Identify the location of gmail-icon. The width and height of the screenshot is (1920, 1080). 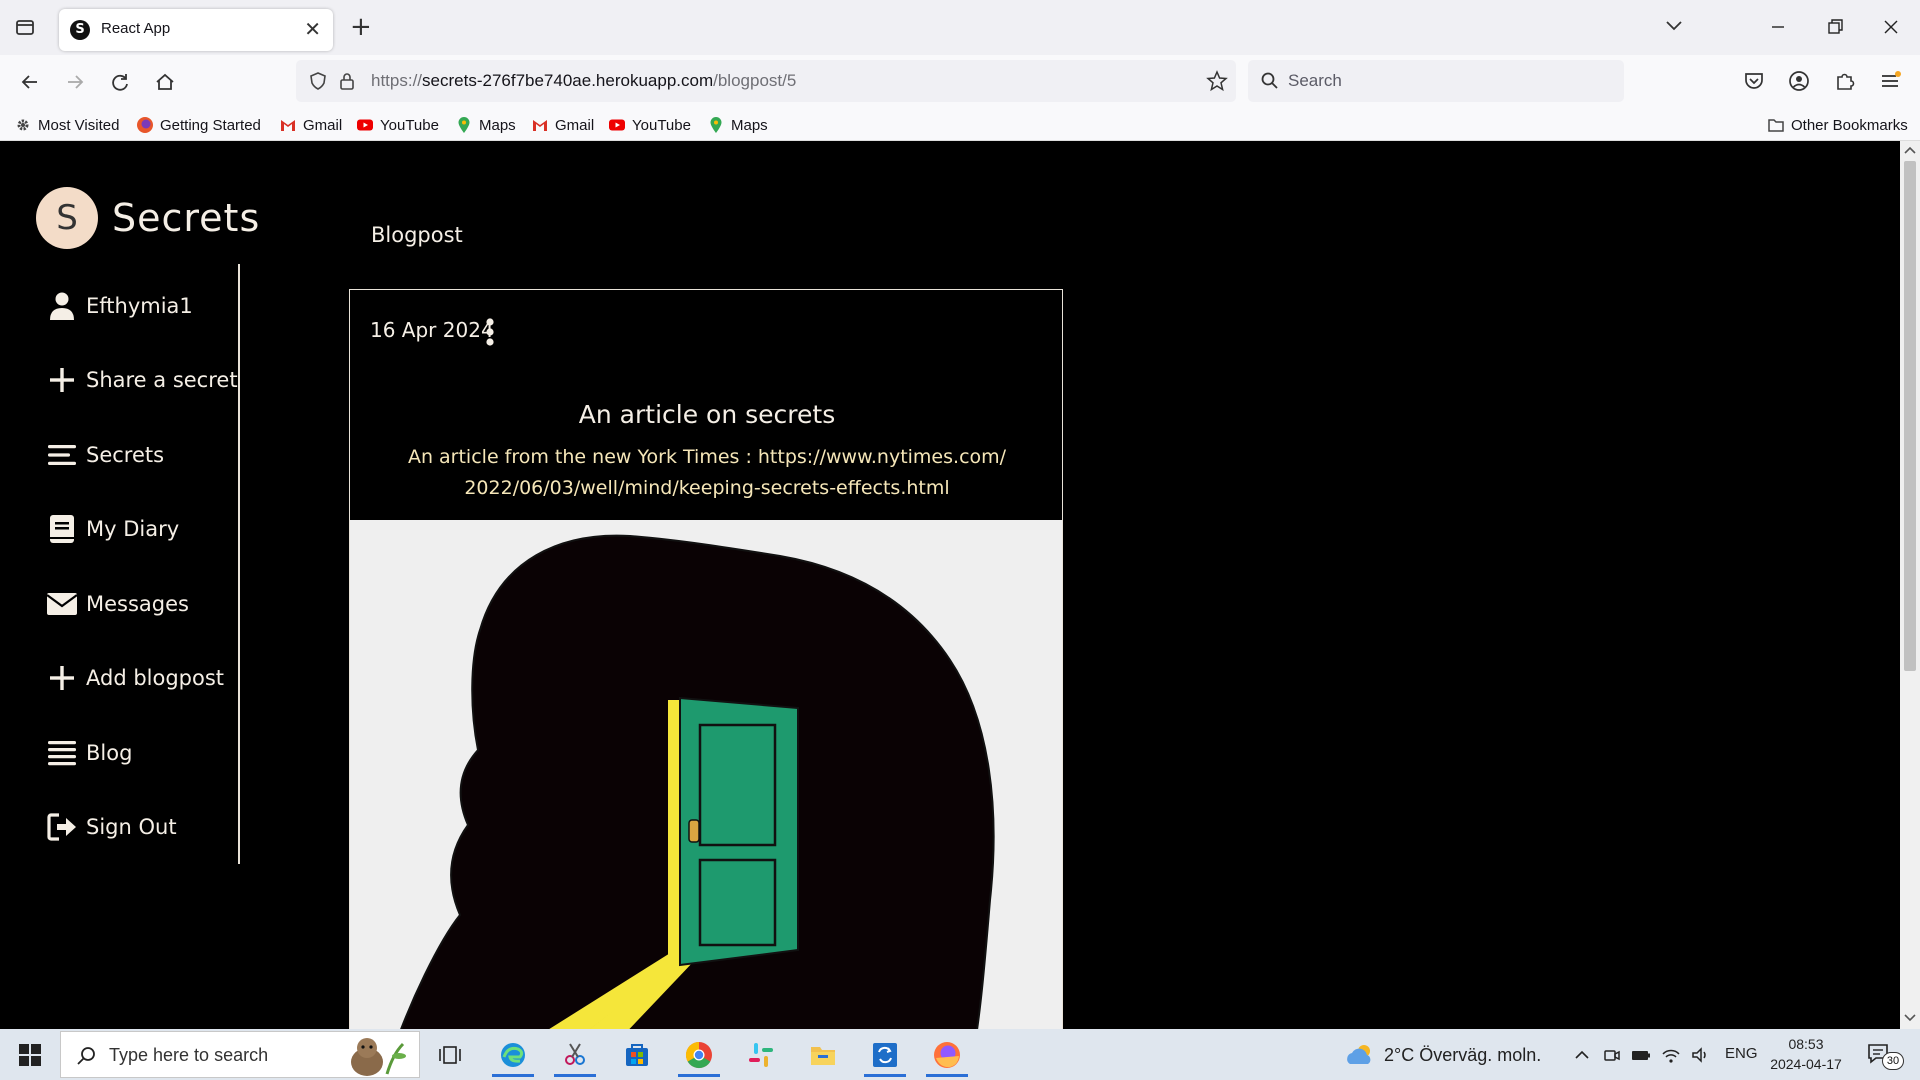
(288, 125).